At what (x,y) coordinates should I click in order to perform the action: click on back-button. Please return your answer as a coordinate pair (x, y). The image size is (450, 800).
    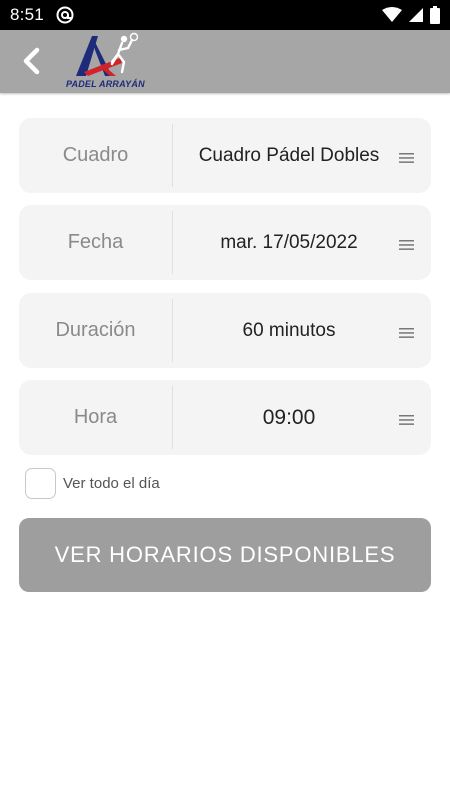
    Looking at the image, I should click on (31, 61).